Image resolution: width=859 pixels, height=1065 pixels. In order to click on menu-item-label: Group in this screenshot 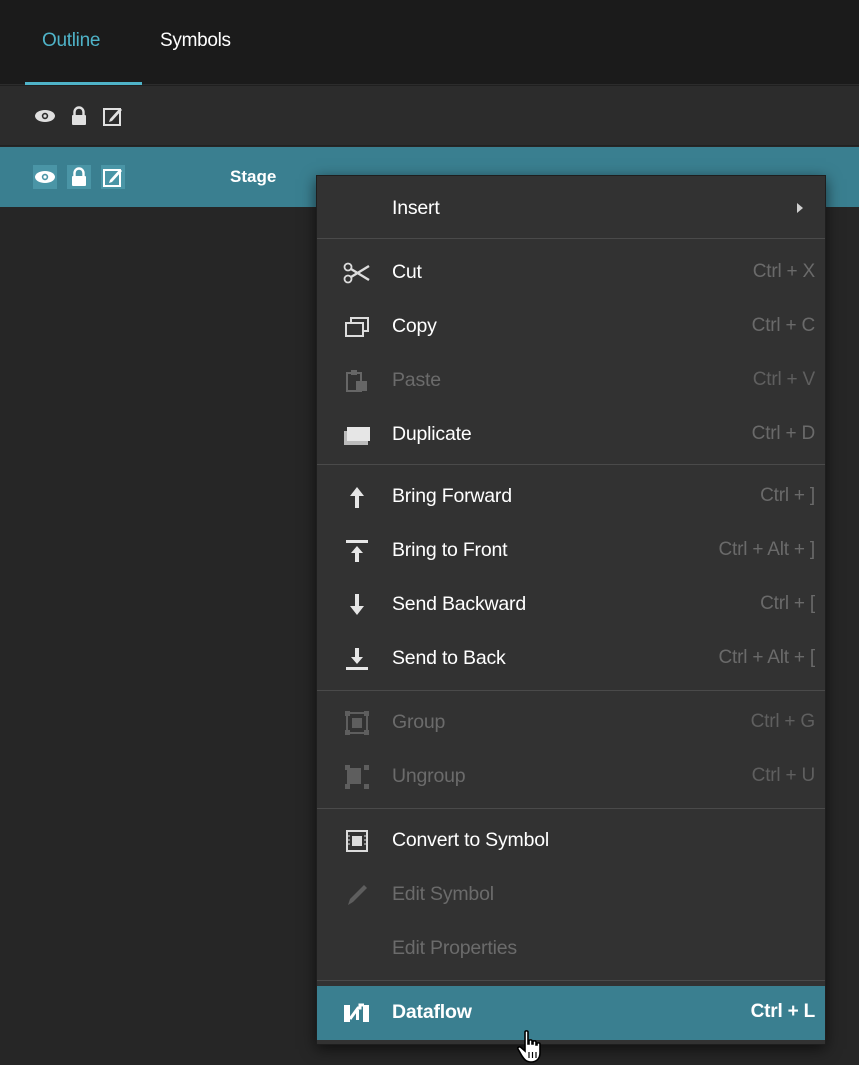, I will do `click(419, 722)`.